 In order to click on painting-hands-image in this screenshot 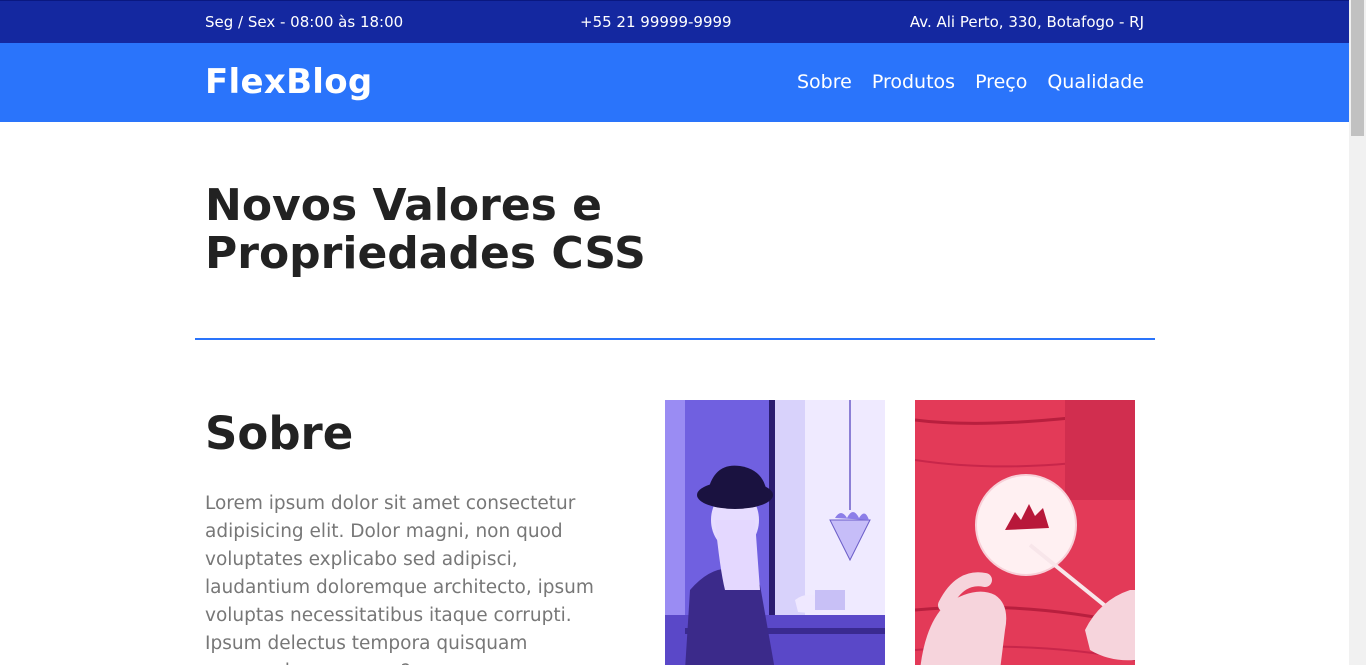, I will do `click(1025, 532)`.